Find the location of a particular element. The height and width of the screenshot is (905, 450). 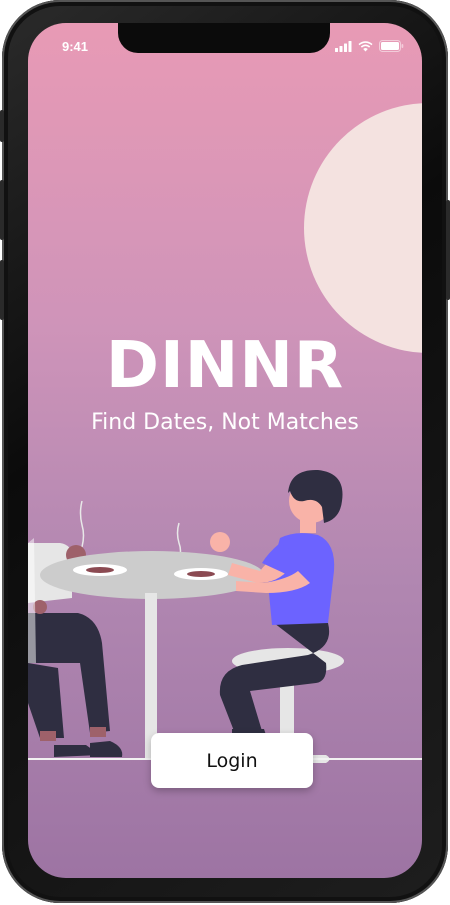

mute-switch is located at coordinates (2, 126).